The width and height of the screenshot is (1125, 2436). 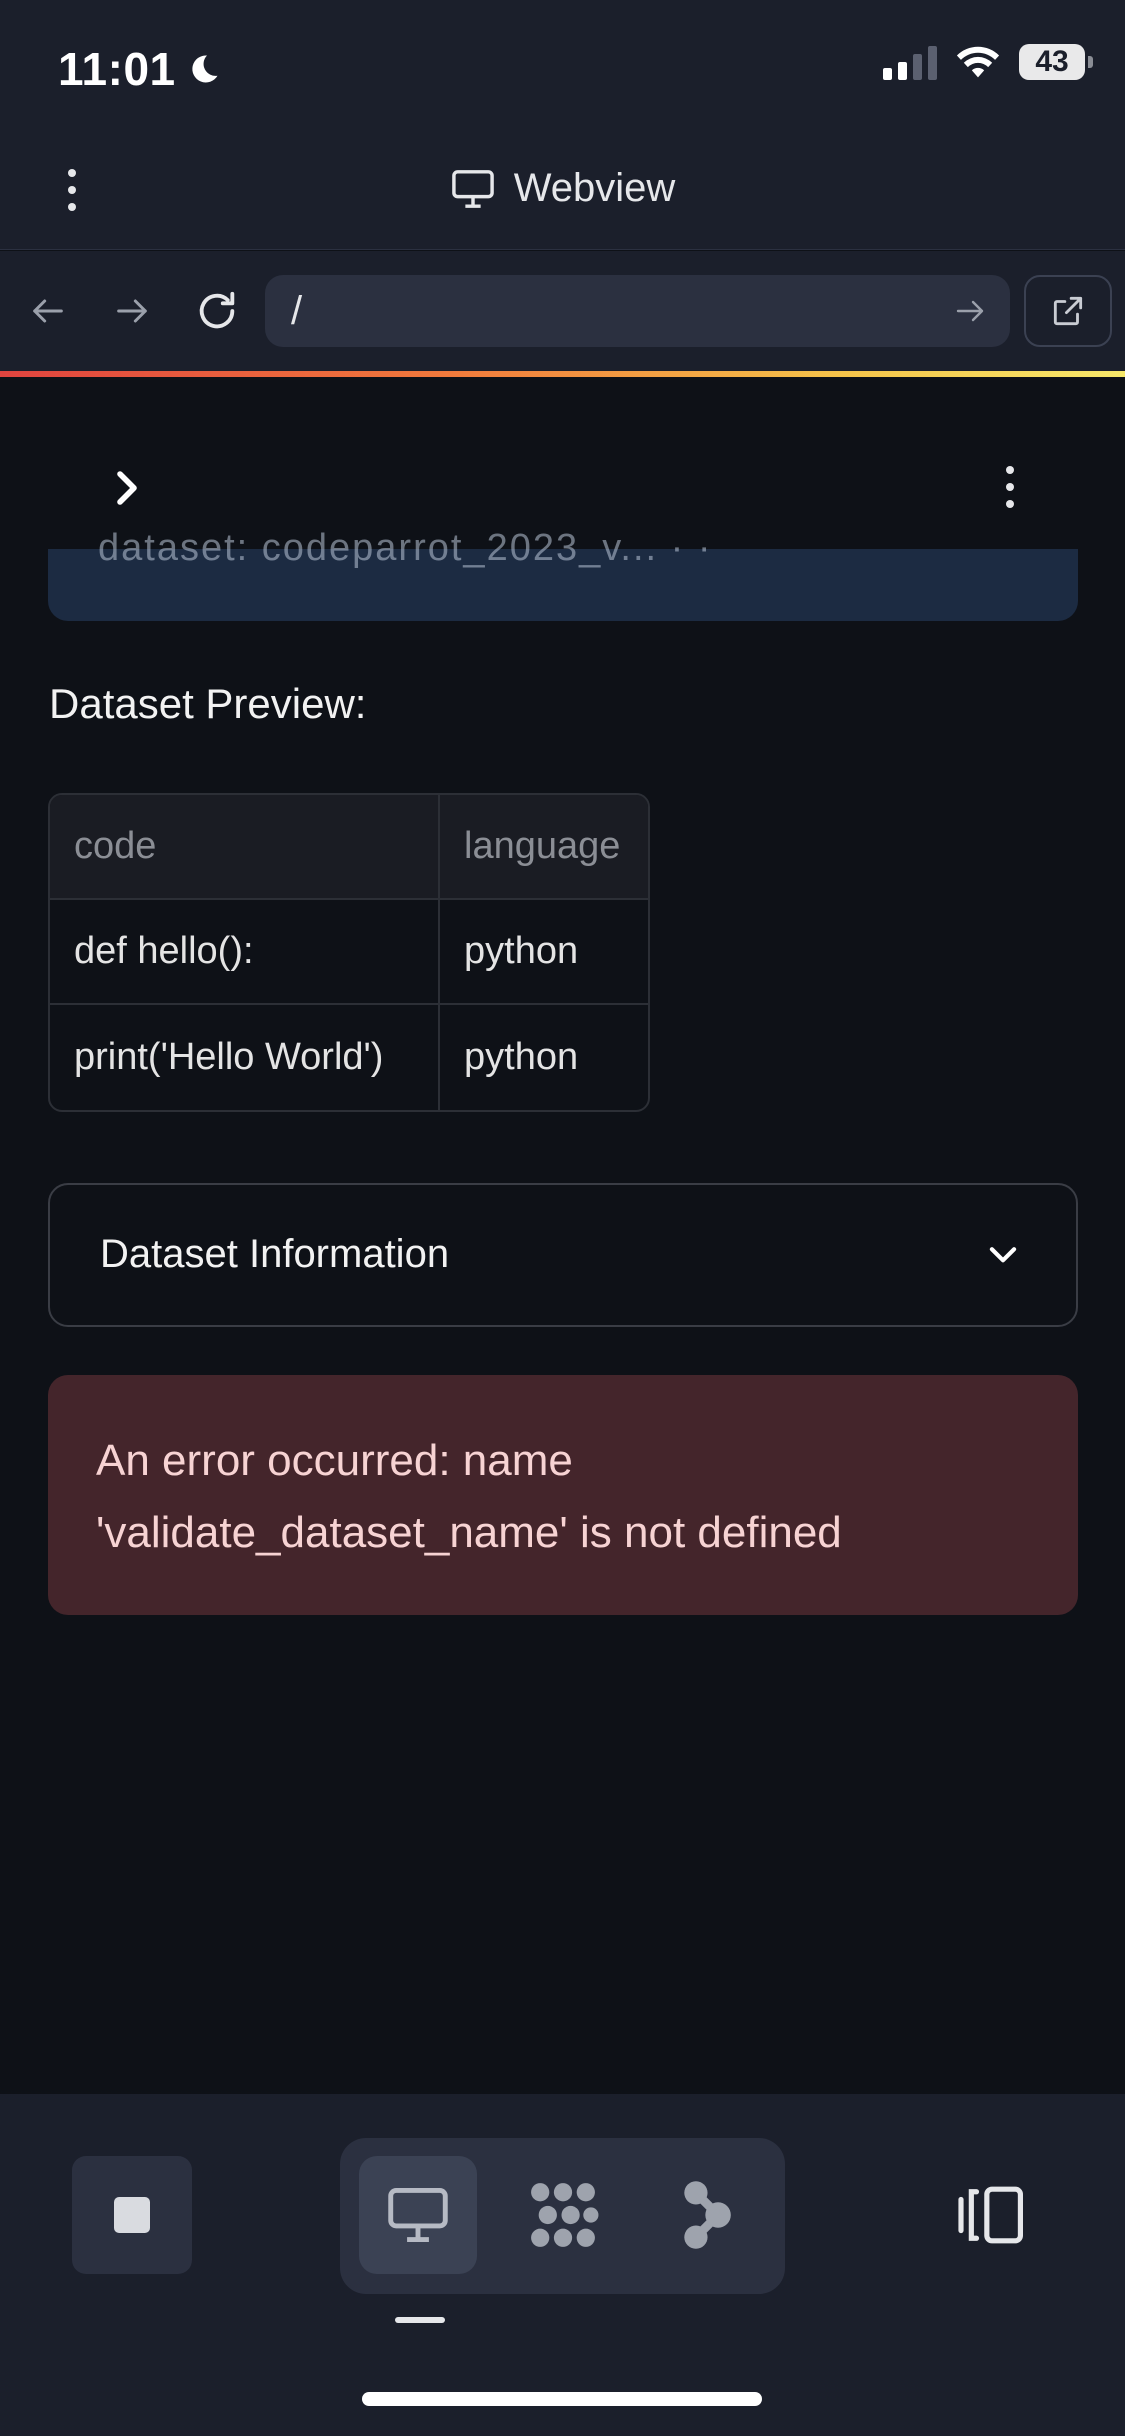 What do you see at coordinates (127, 488) in the screenshot?
I see `sidebar-expand-icon` at bounding box center [127, 488].